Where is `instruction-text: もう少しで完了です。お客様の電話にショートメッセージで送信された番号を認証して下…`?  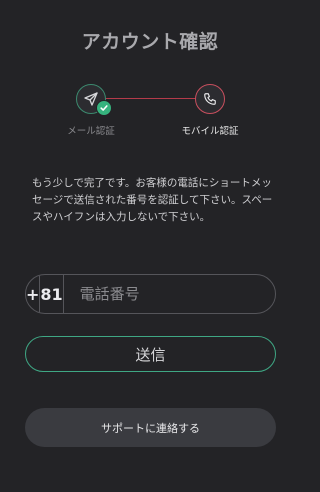
instruction-text: もう少しで完了です。お客様の電話にショートメッセージで送信された番号を認証して下… is located at coordinates (152, 200).